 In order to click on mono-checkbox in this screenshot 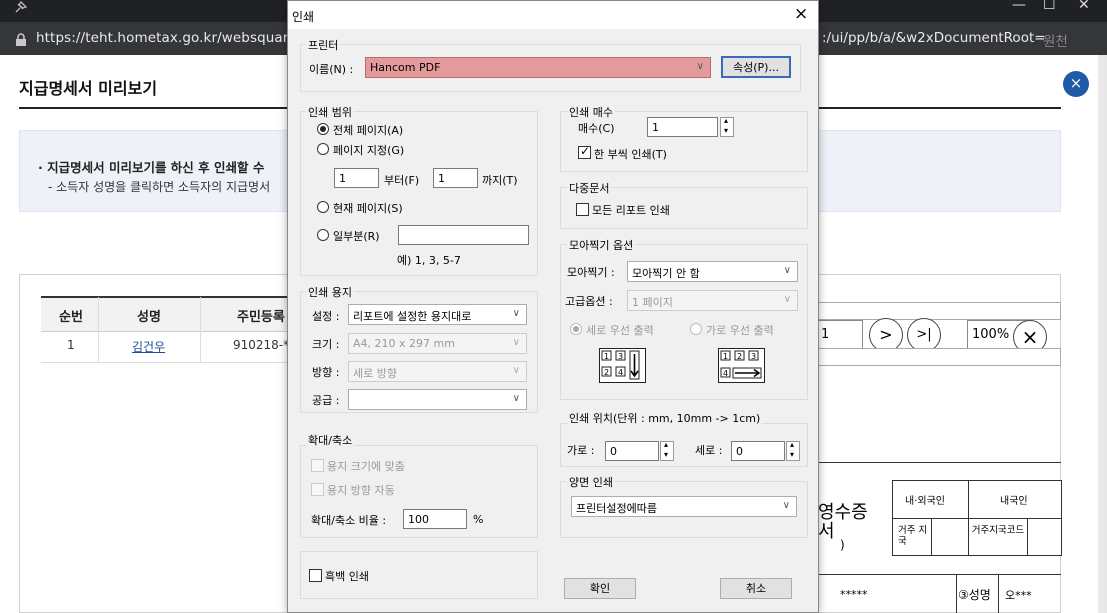, I will do `click(315, 575)`.